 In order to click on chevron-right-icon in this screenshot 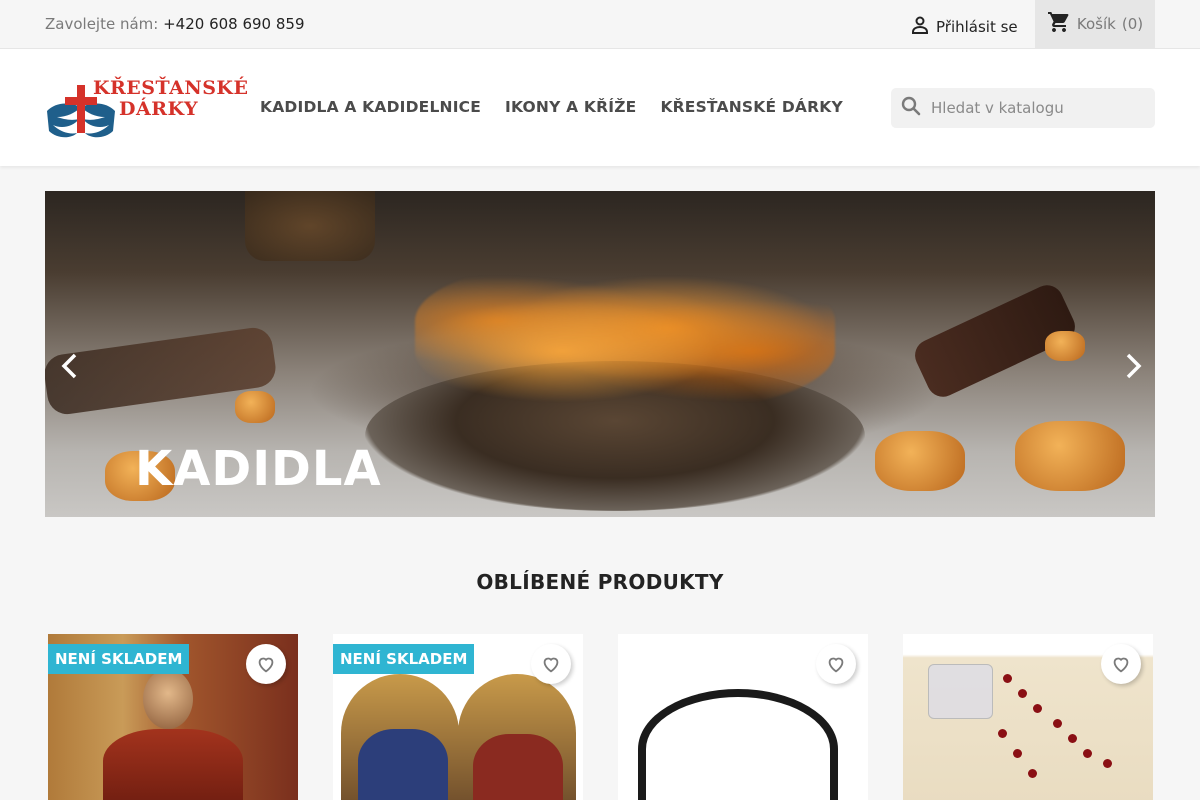, I will do `click(1133, 366)`.